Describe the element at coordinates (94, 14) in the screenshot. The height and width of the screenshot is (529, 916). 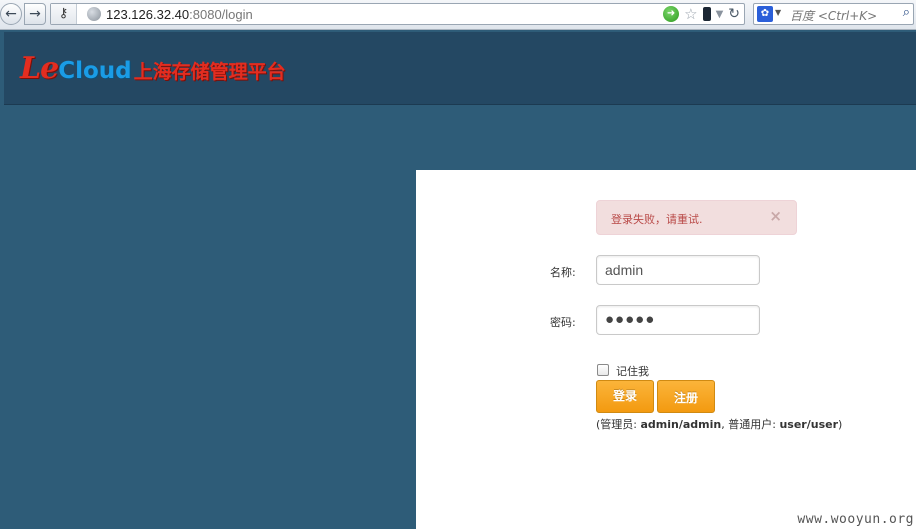
I see `globe-icon` at that location.